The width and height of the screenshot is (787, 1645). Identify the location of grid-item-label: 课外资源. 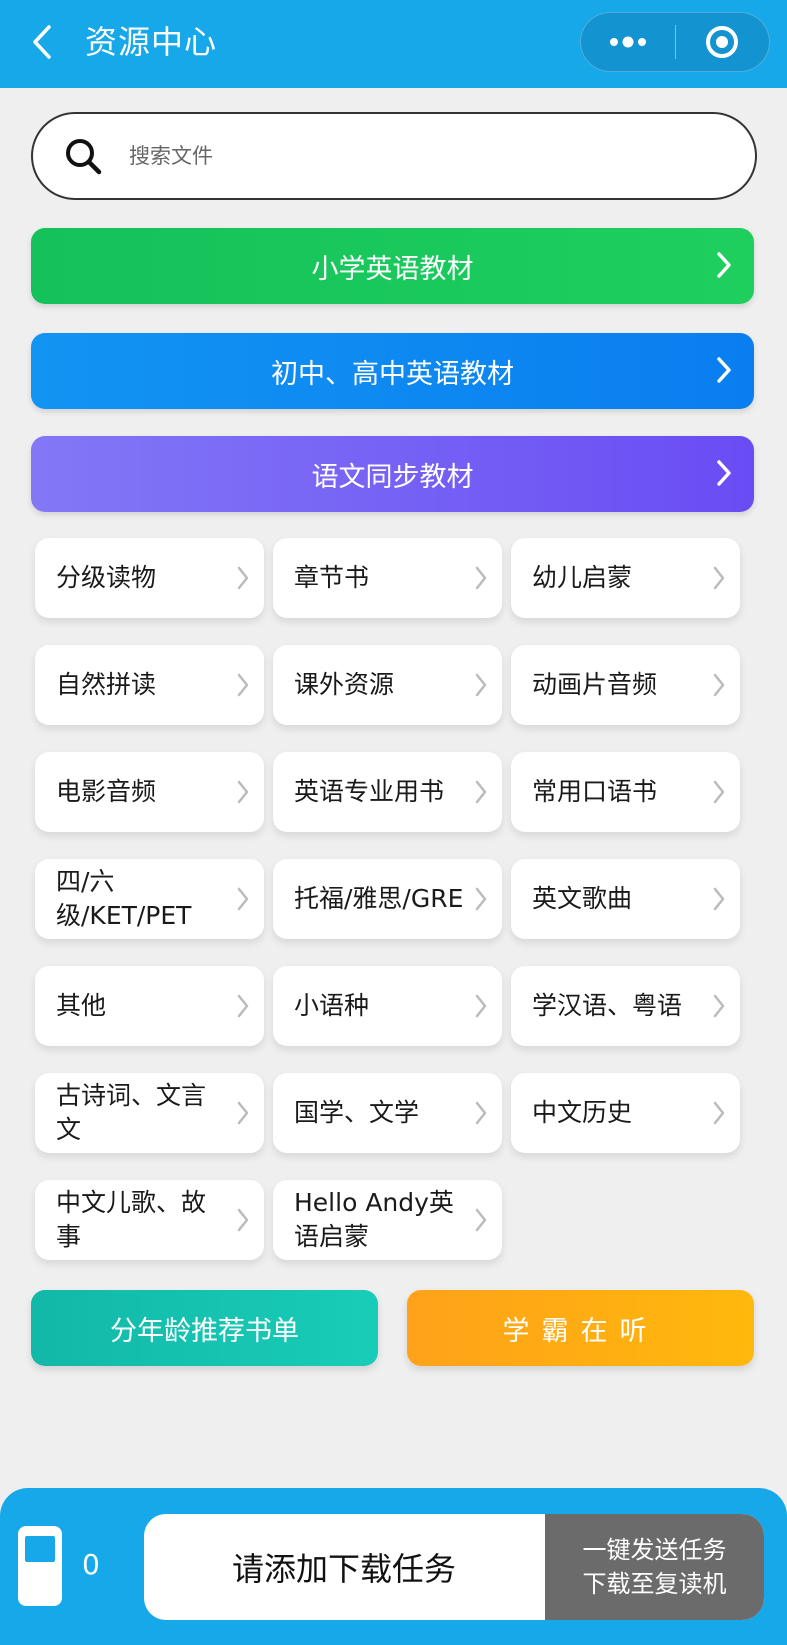
(344, 684).